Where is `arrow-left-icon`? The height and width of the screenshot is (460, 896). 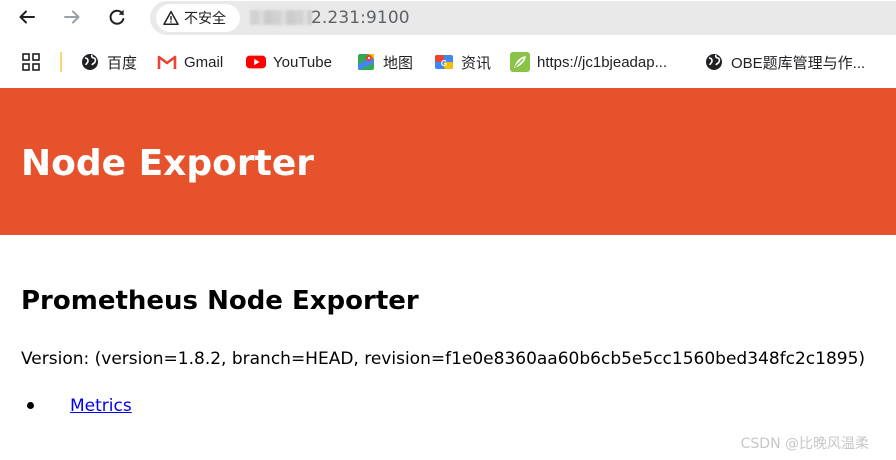
arrow-left-icon is located at coordinates (27, 17).